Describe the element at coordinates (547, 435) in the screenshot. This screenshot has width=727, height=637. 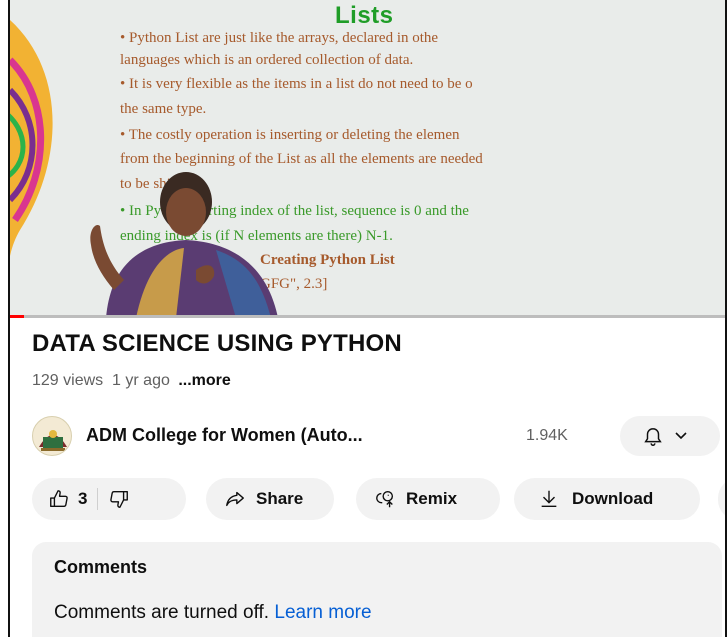
I see `subscriber-count: 1.94K` at that location.